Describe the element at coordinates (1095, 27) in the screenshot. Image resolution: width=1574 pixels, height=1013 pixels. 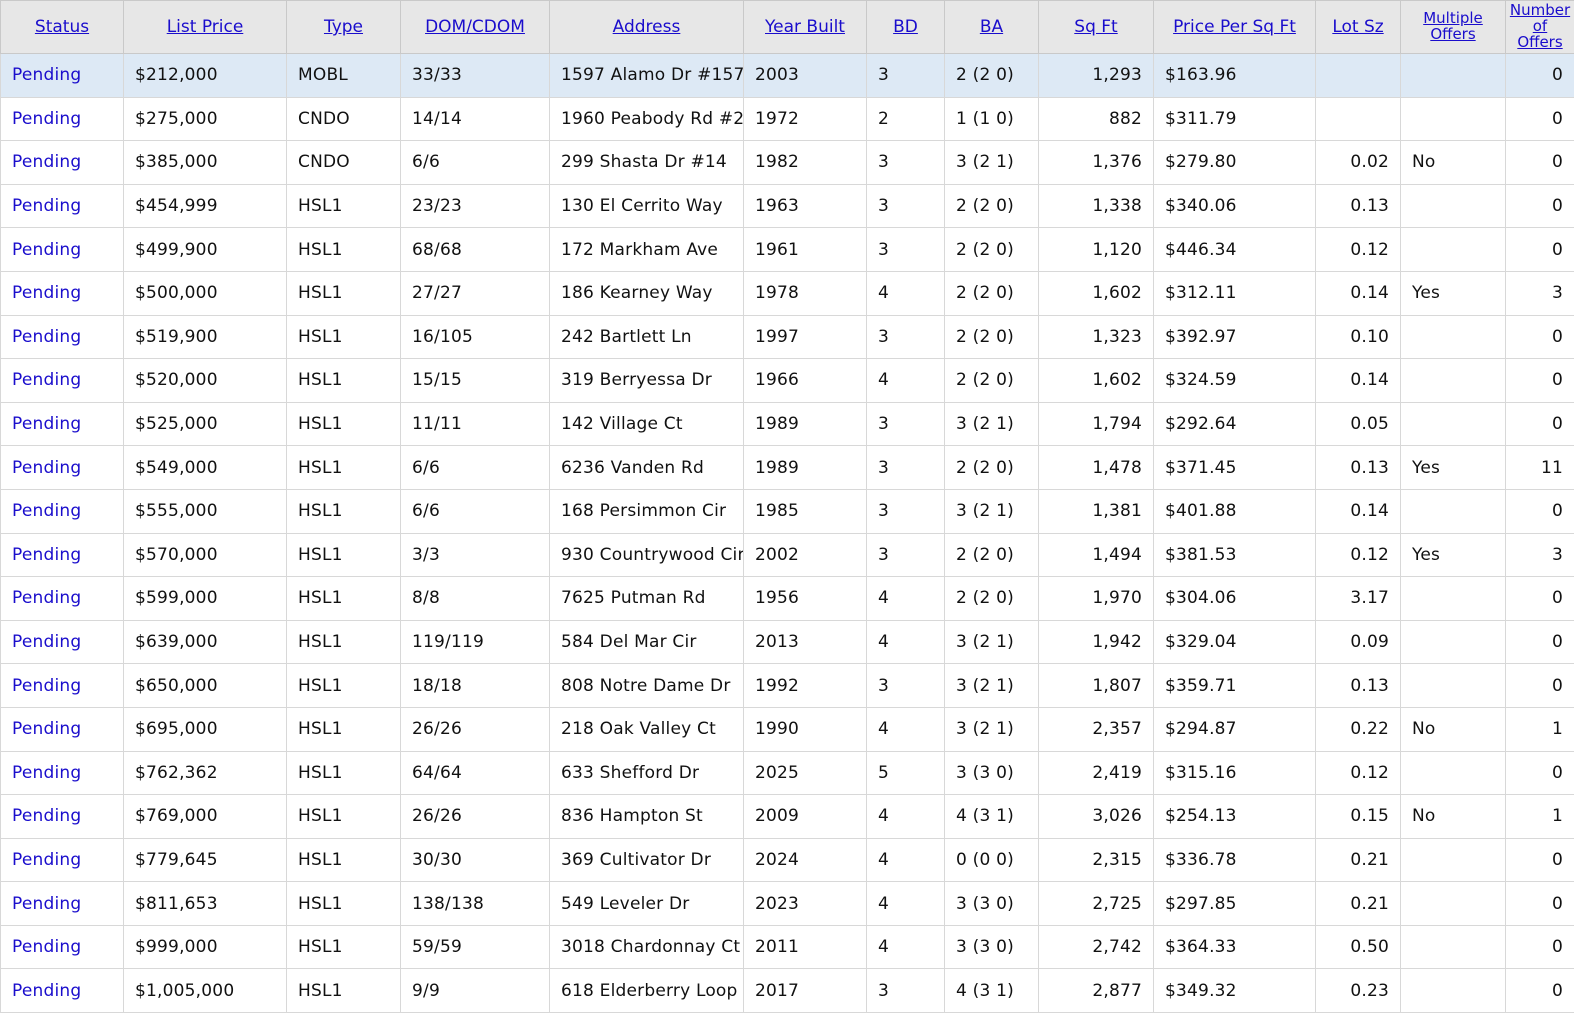
I see `sort-sq-ft-link: Sq Ft` at that location.